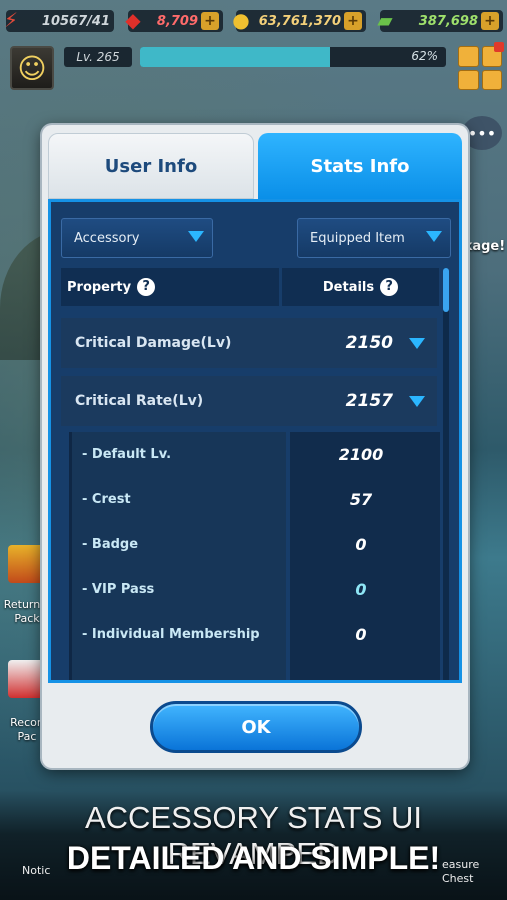 This screenshot has width=507, height=900. What do you see at coordinates (369, 343) in the screenshot?
I see `stat-value: 2150` at bounding box center [369, 343].